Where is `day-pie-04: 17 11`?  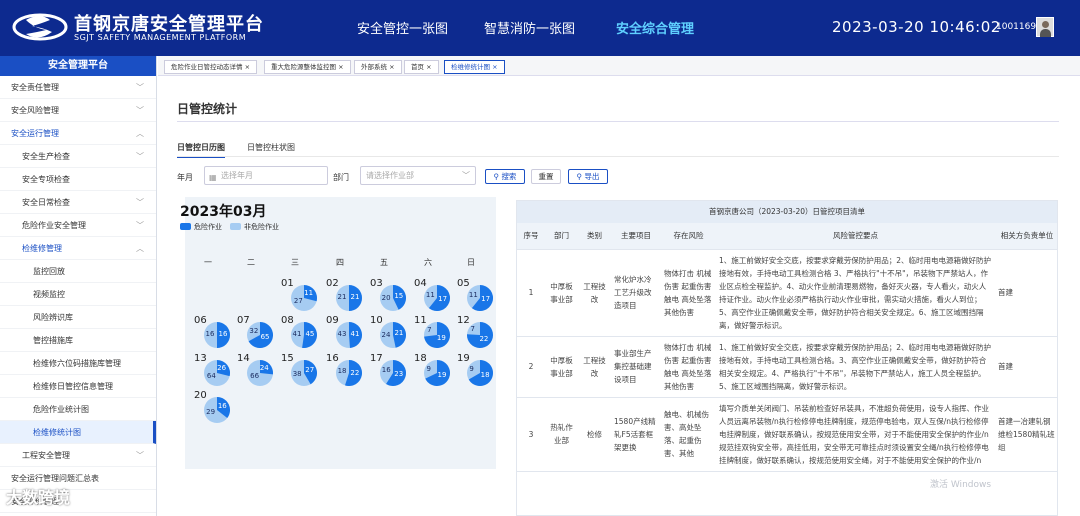
day-pie-04: 17 11 is located at coordinates (437, 298).